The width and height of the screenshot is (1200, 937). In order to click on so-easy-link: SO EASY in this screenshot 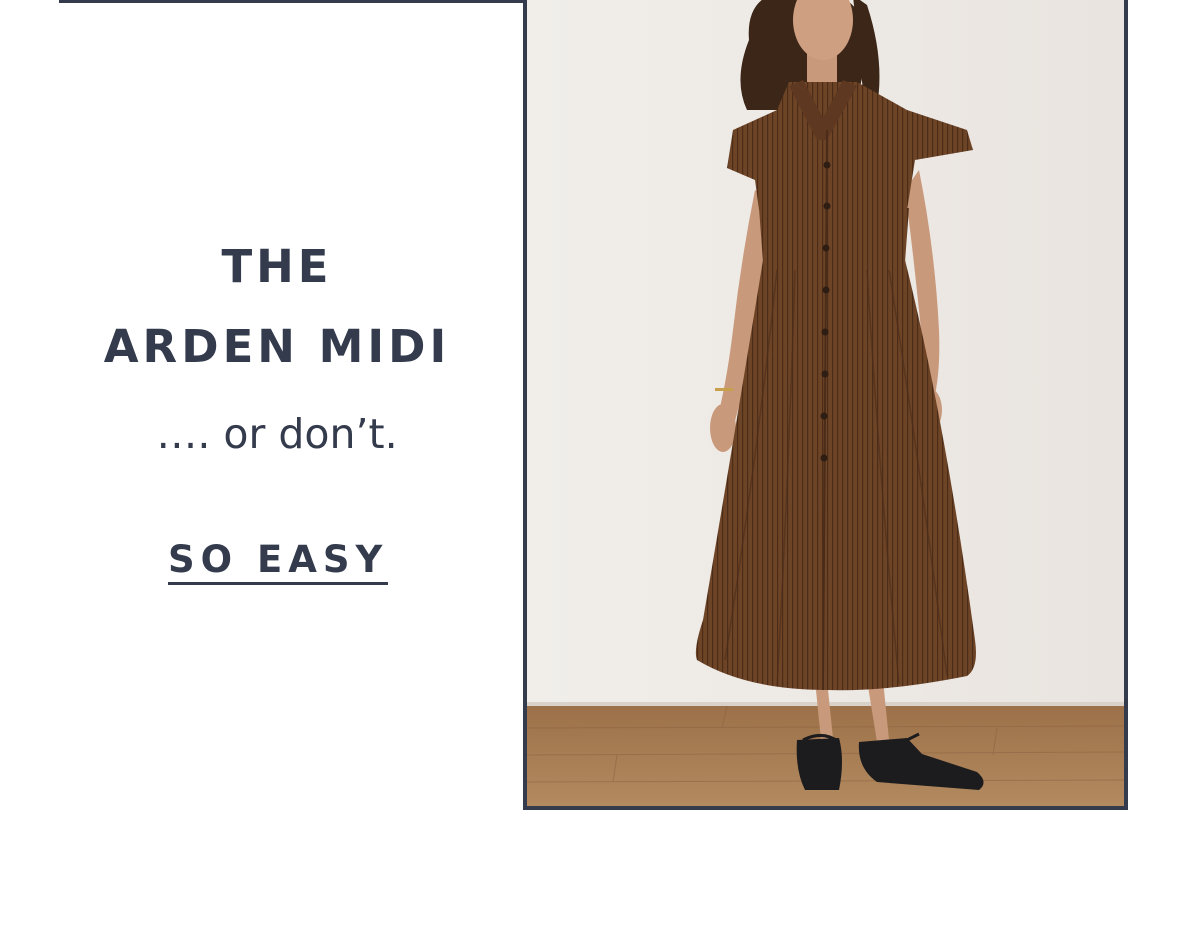, I will do `click(278, 563)`.